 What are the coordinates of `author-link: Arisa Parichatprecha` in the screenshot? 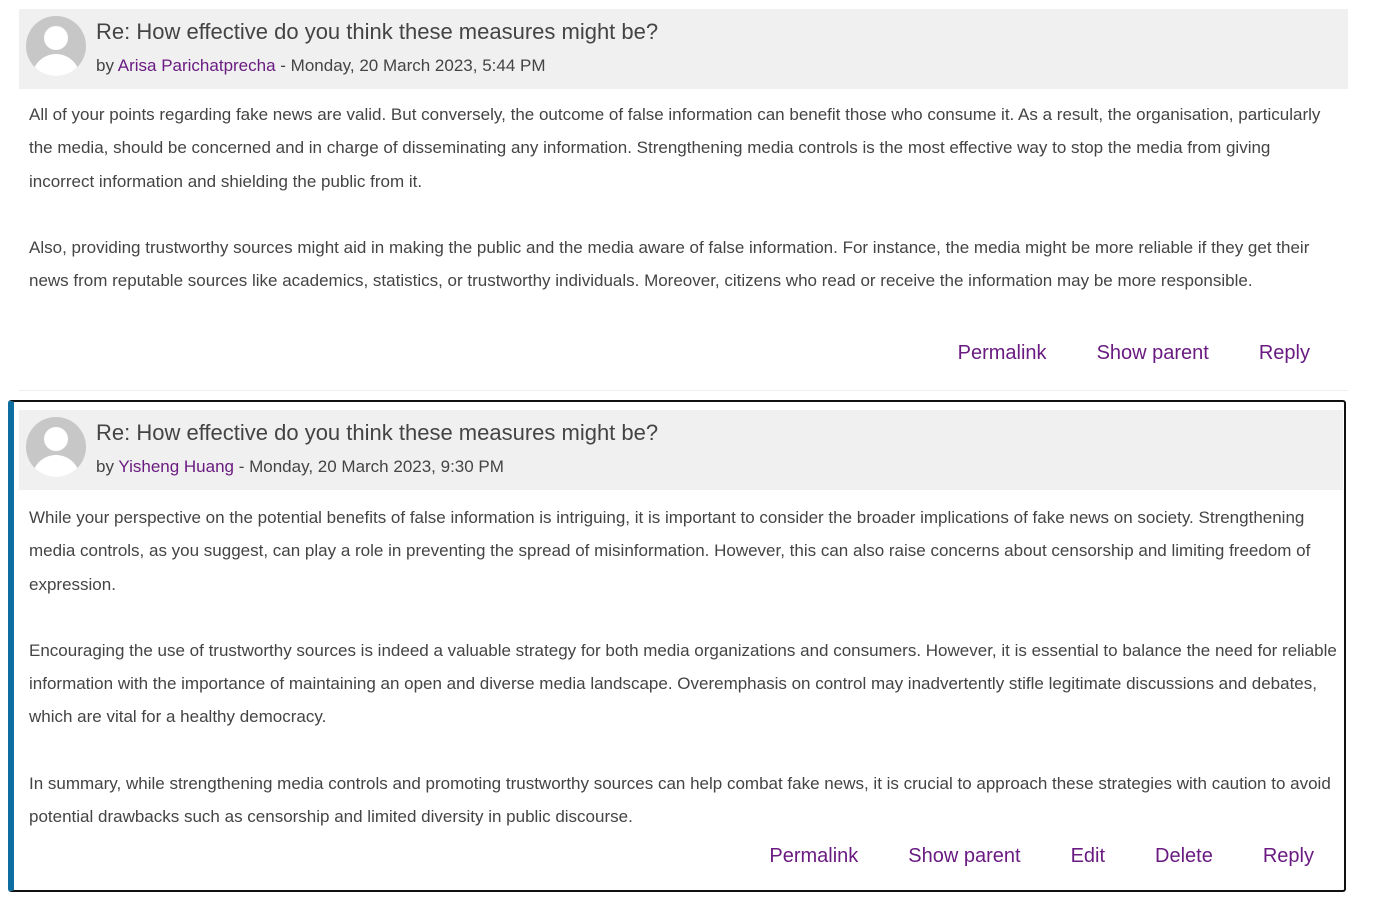 It's located at (197, 65).